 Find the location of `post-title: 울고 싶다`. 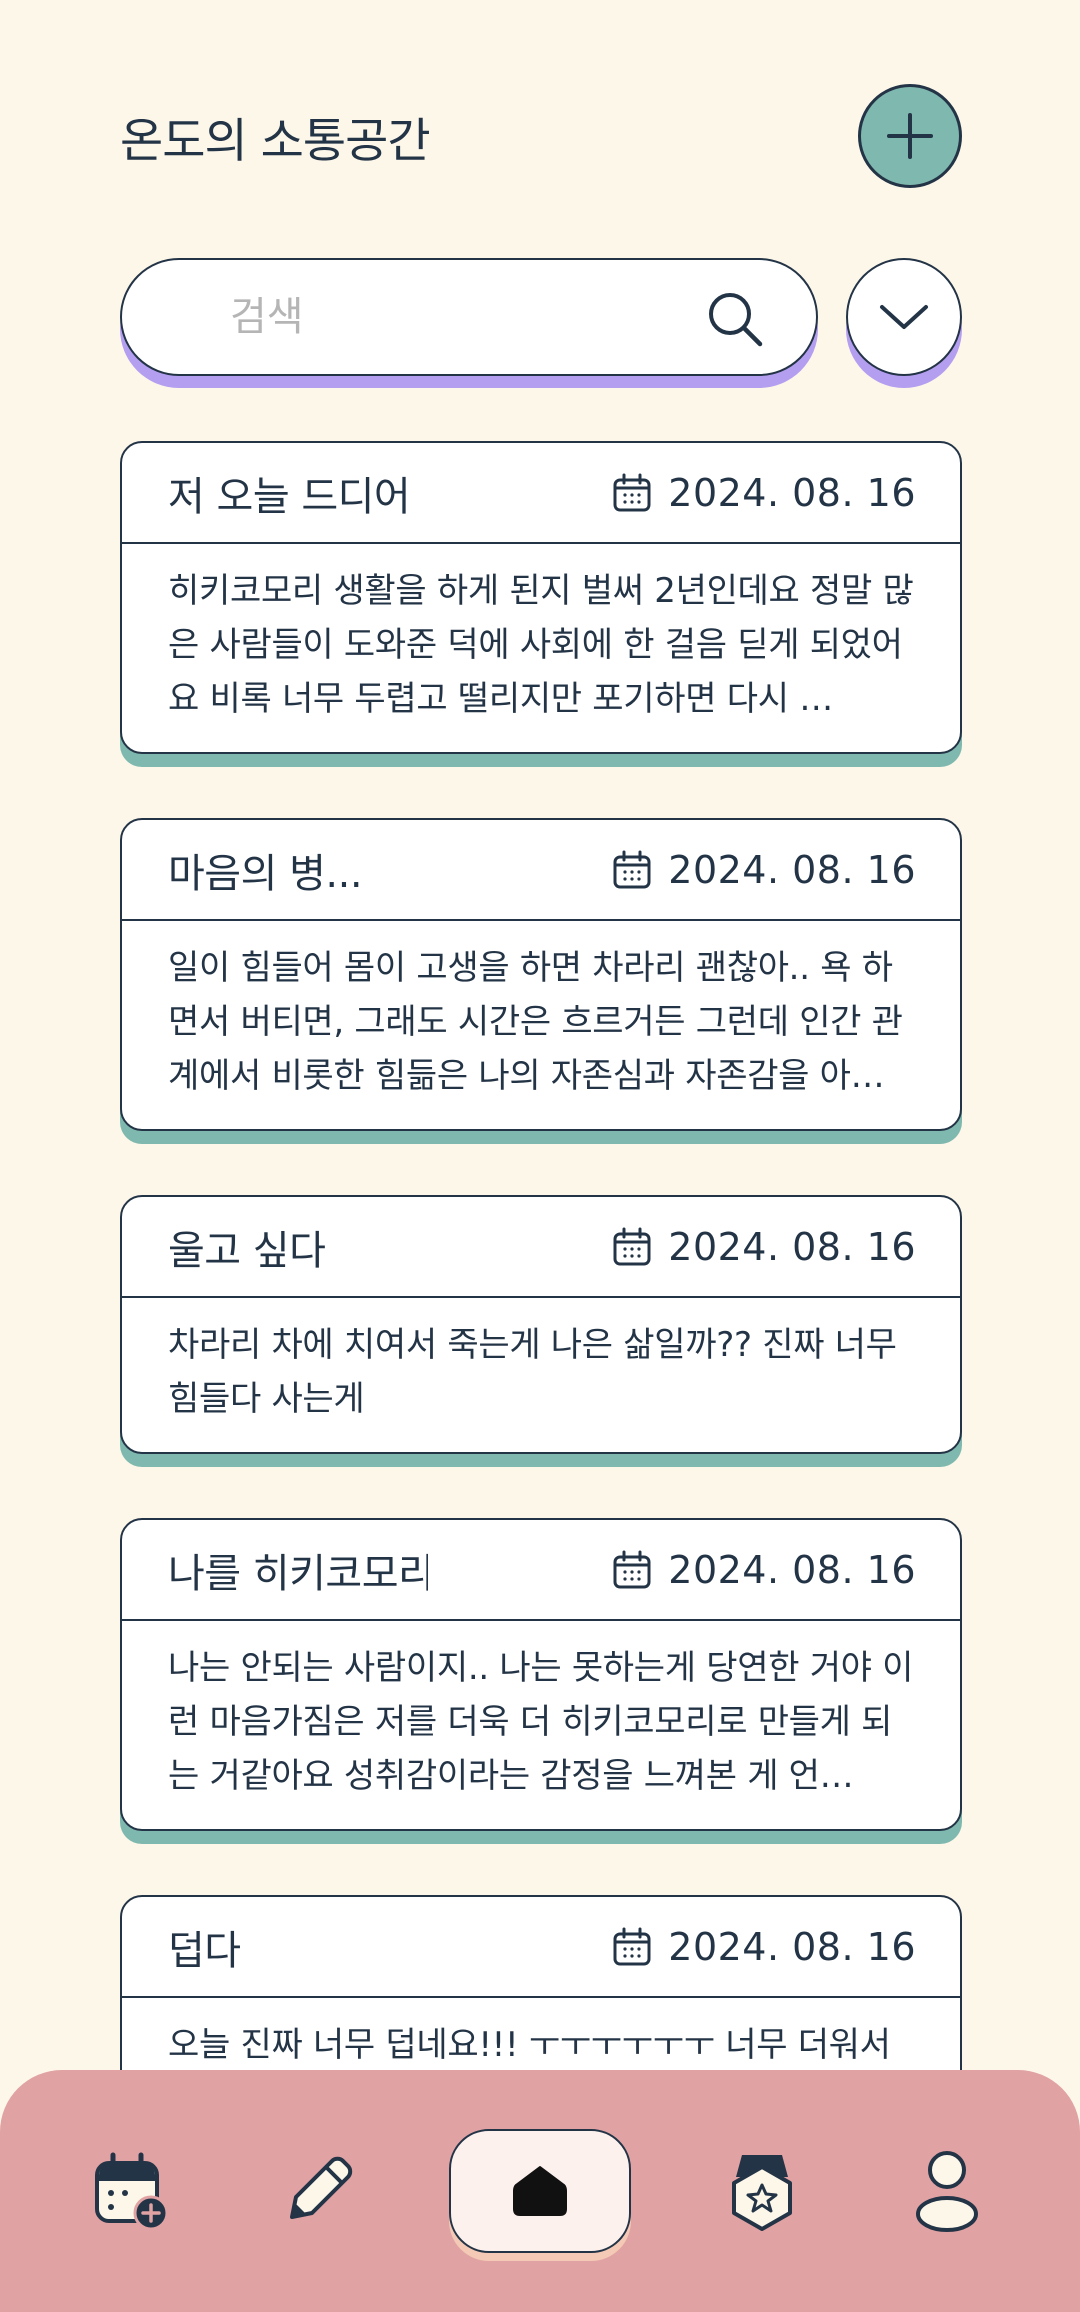

post-title: 울고 싶다 is located at coordinates (247, 1250).